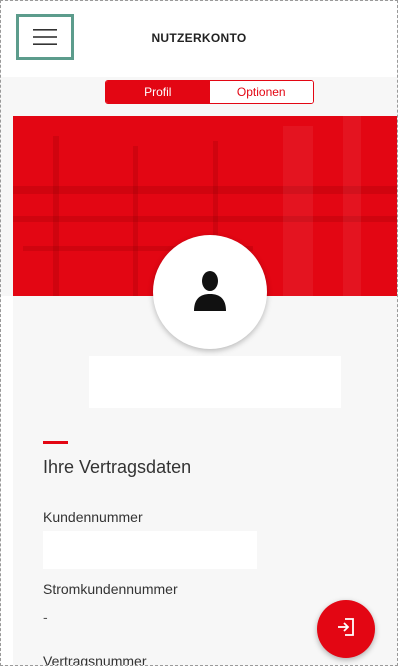  Describe the element at coordinates (93, 517) in the screenshot. I see `field-label-kundennummer: Kundennummer` at that location.